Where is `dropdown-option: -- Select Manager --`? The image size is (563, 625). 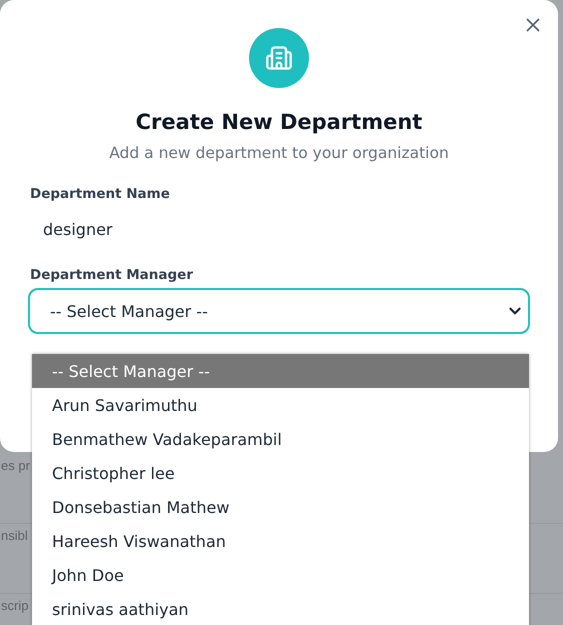
dropdown-option: -- Select Manager -- is located at coordinates (280, 371).